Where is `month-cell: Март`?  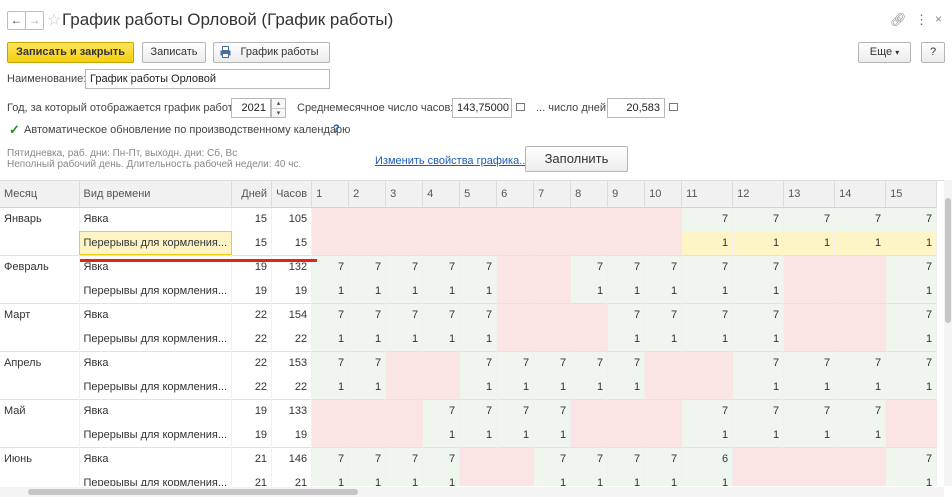 month-cell: Март is located at coordinates (40, 314).